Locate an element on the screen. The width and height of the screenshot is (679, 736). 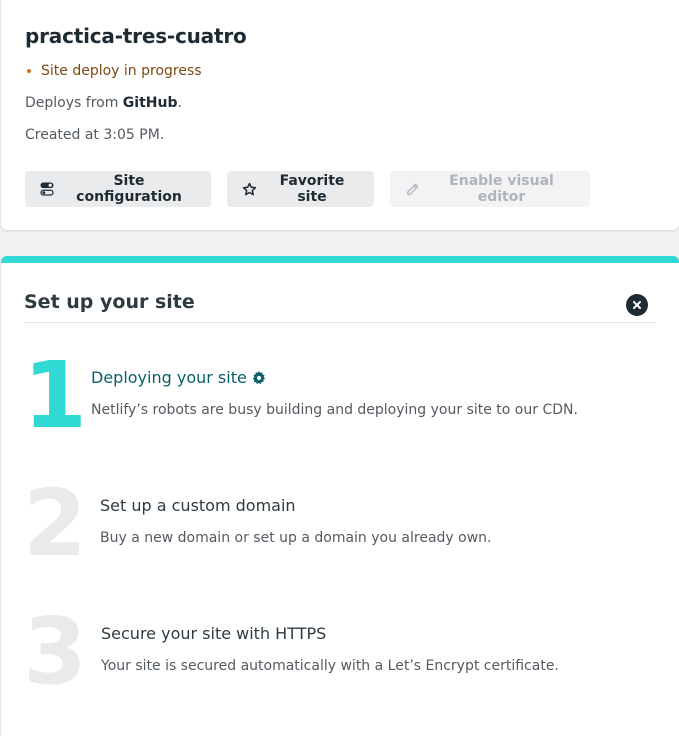
deploy-status-text: Site deploy in progress is located at coordinates (121, 71).